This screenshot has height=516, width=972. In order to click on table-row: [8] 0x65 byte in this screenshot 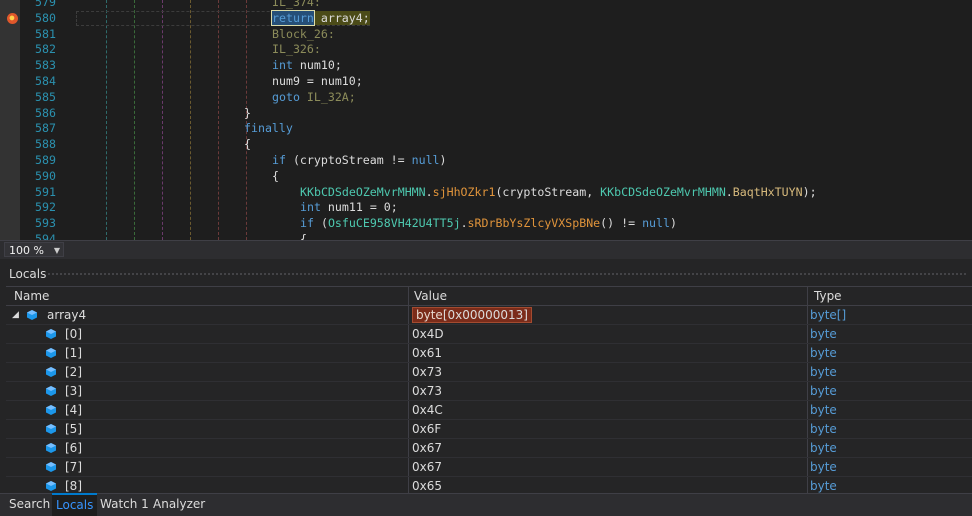, I will do `click(489, 485)`.